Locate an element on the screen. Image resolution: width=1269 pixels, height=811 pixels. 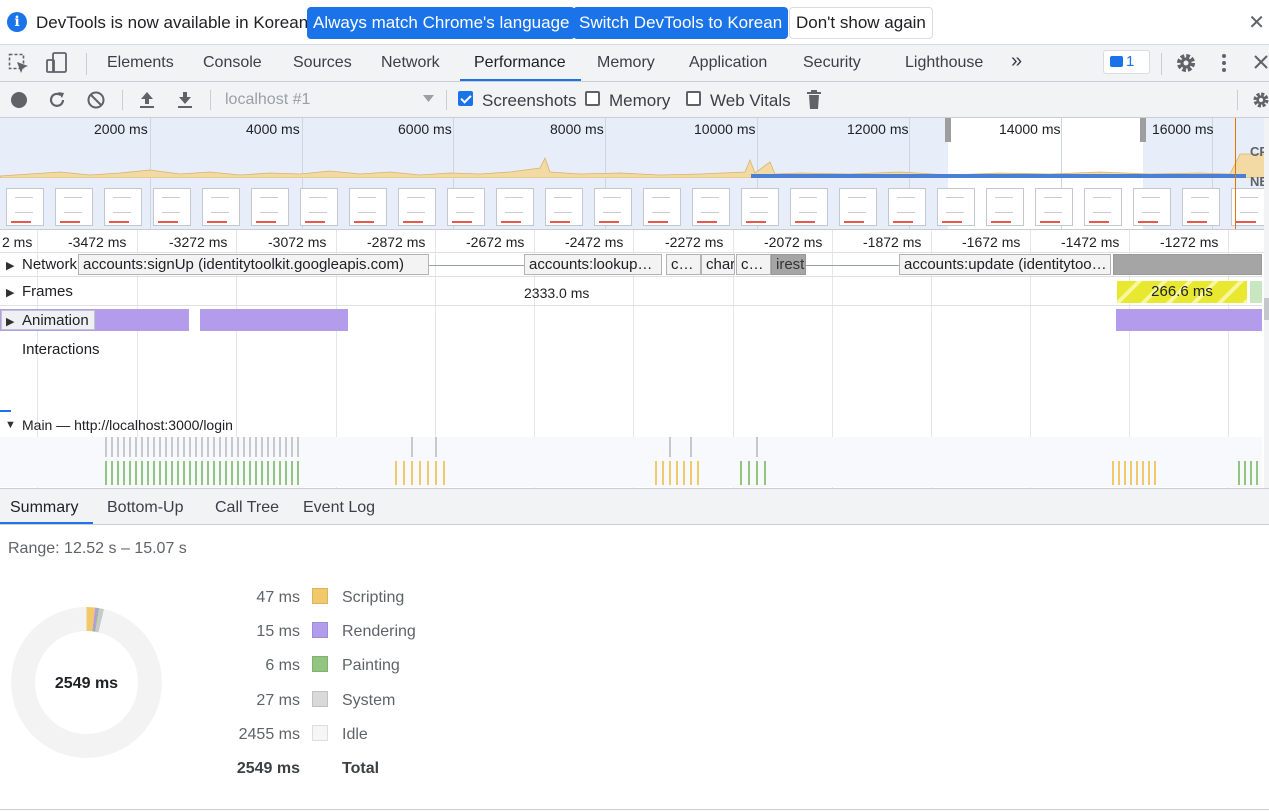
network-track-label: Network is located at coordinates (49, 264).